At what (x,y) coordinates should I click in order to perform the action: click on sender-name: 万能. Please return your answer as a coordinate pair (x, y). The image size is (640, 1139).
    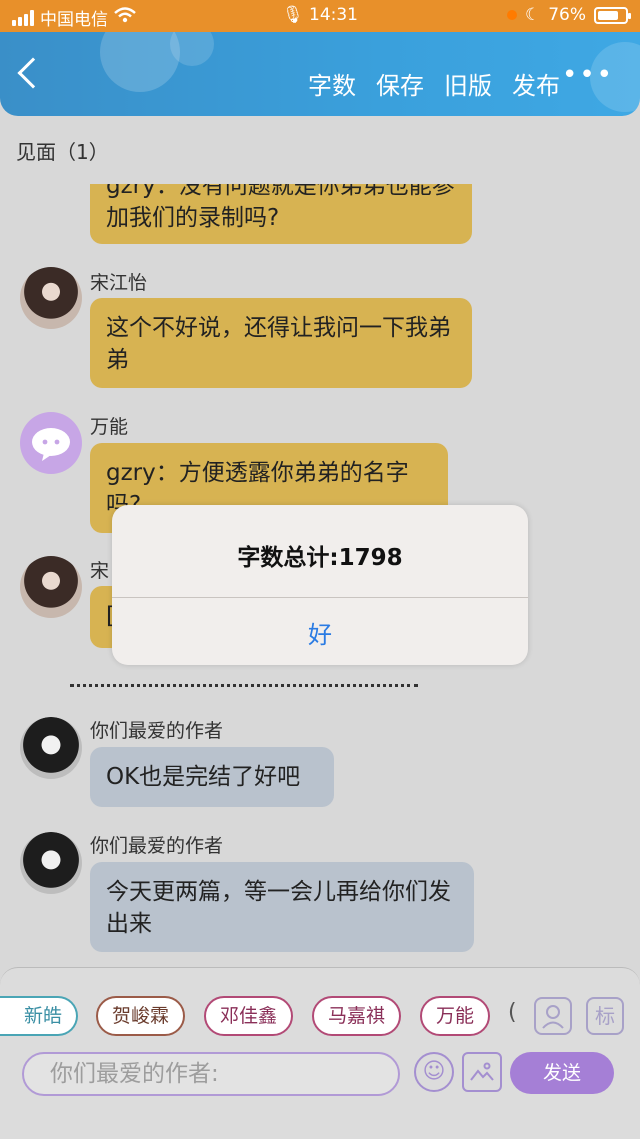
    Looking at the image, I should click on (109, 427).